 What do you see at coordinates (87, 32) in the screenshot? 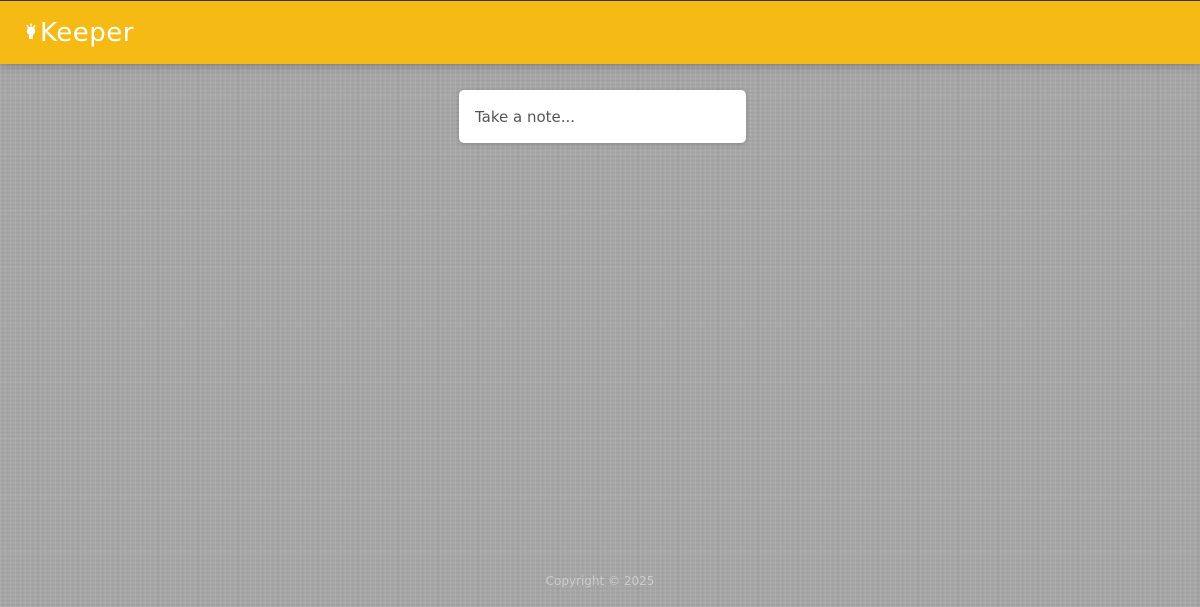
I see `app-title: Keeper` at bounding box center [87, 32].